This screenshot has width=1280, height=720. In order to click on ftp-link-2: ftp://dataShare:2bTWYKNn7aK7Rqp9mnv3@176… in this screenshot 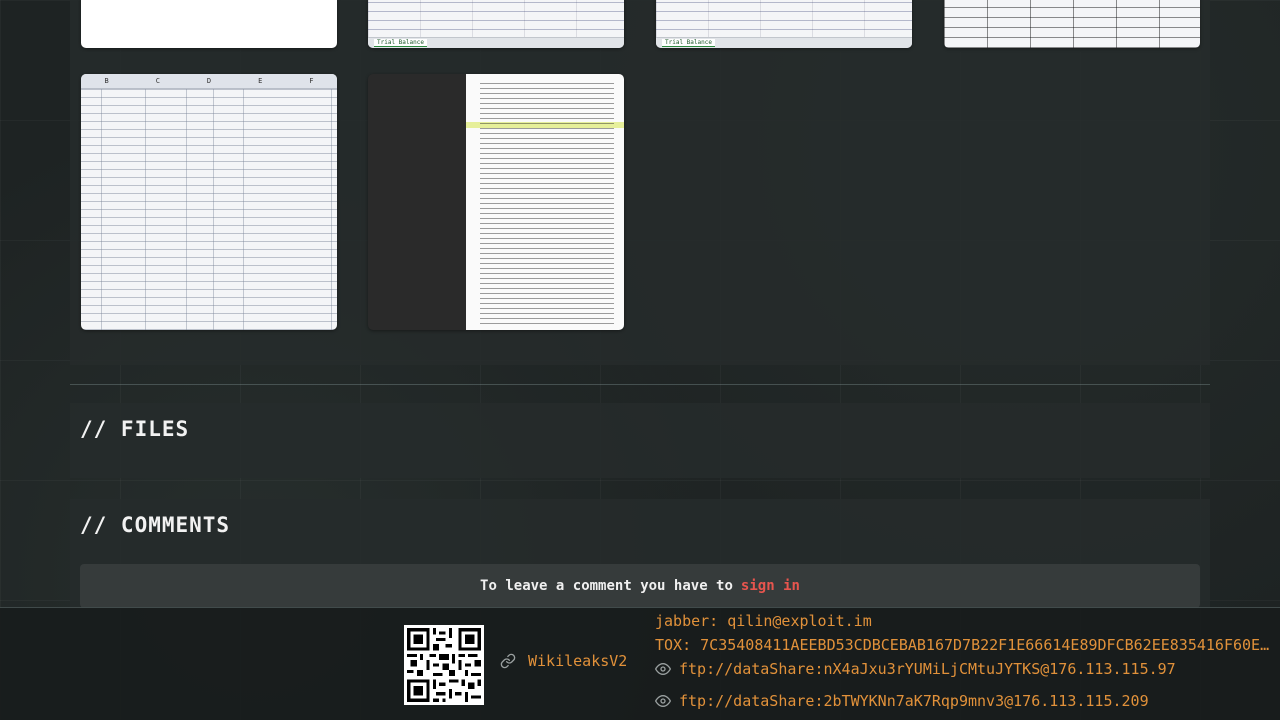, I will do `click(965, 701)`.